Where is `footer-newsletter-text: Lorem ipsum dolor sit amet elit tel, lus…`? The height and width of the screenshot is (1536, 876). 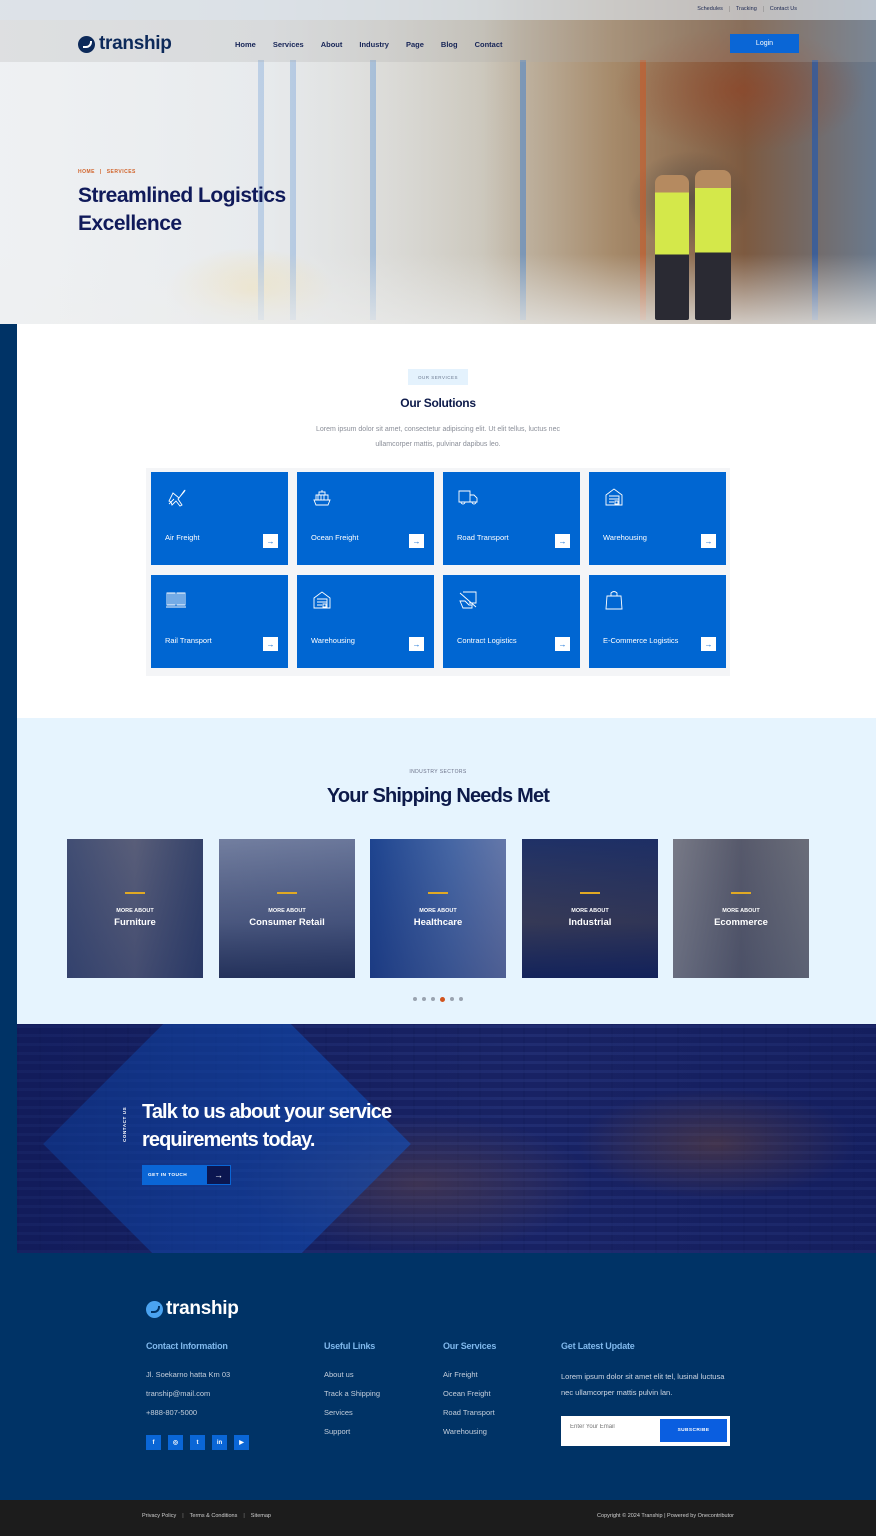 footer-newsletter-text: Lorem ipsum dolor sit amet elit tel, lus… is located at coordinates (643, 1384).